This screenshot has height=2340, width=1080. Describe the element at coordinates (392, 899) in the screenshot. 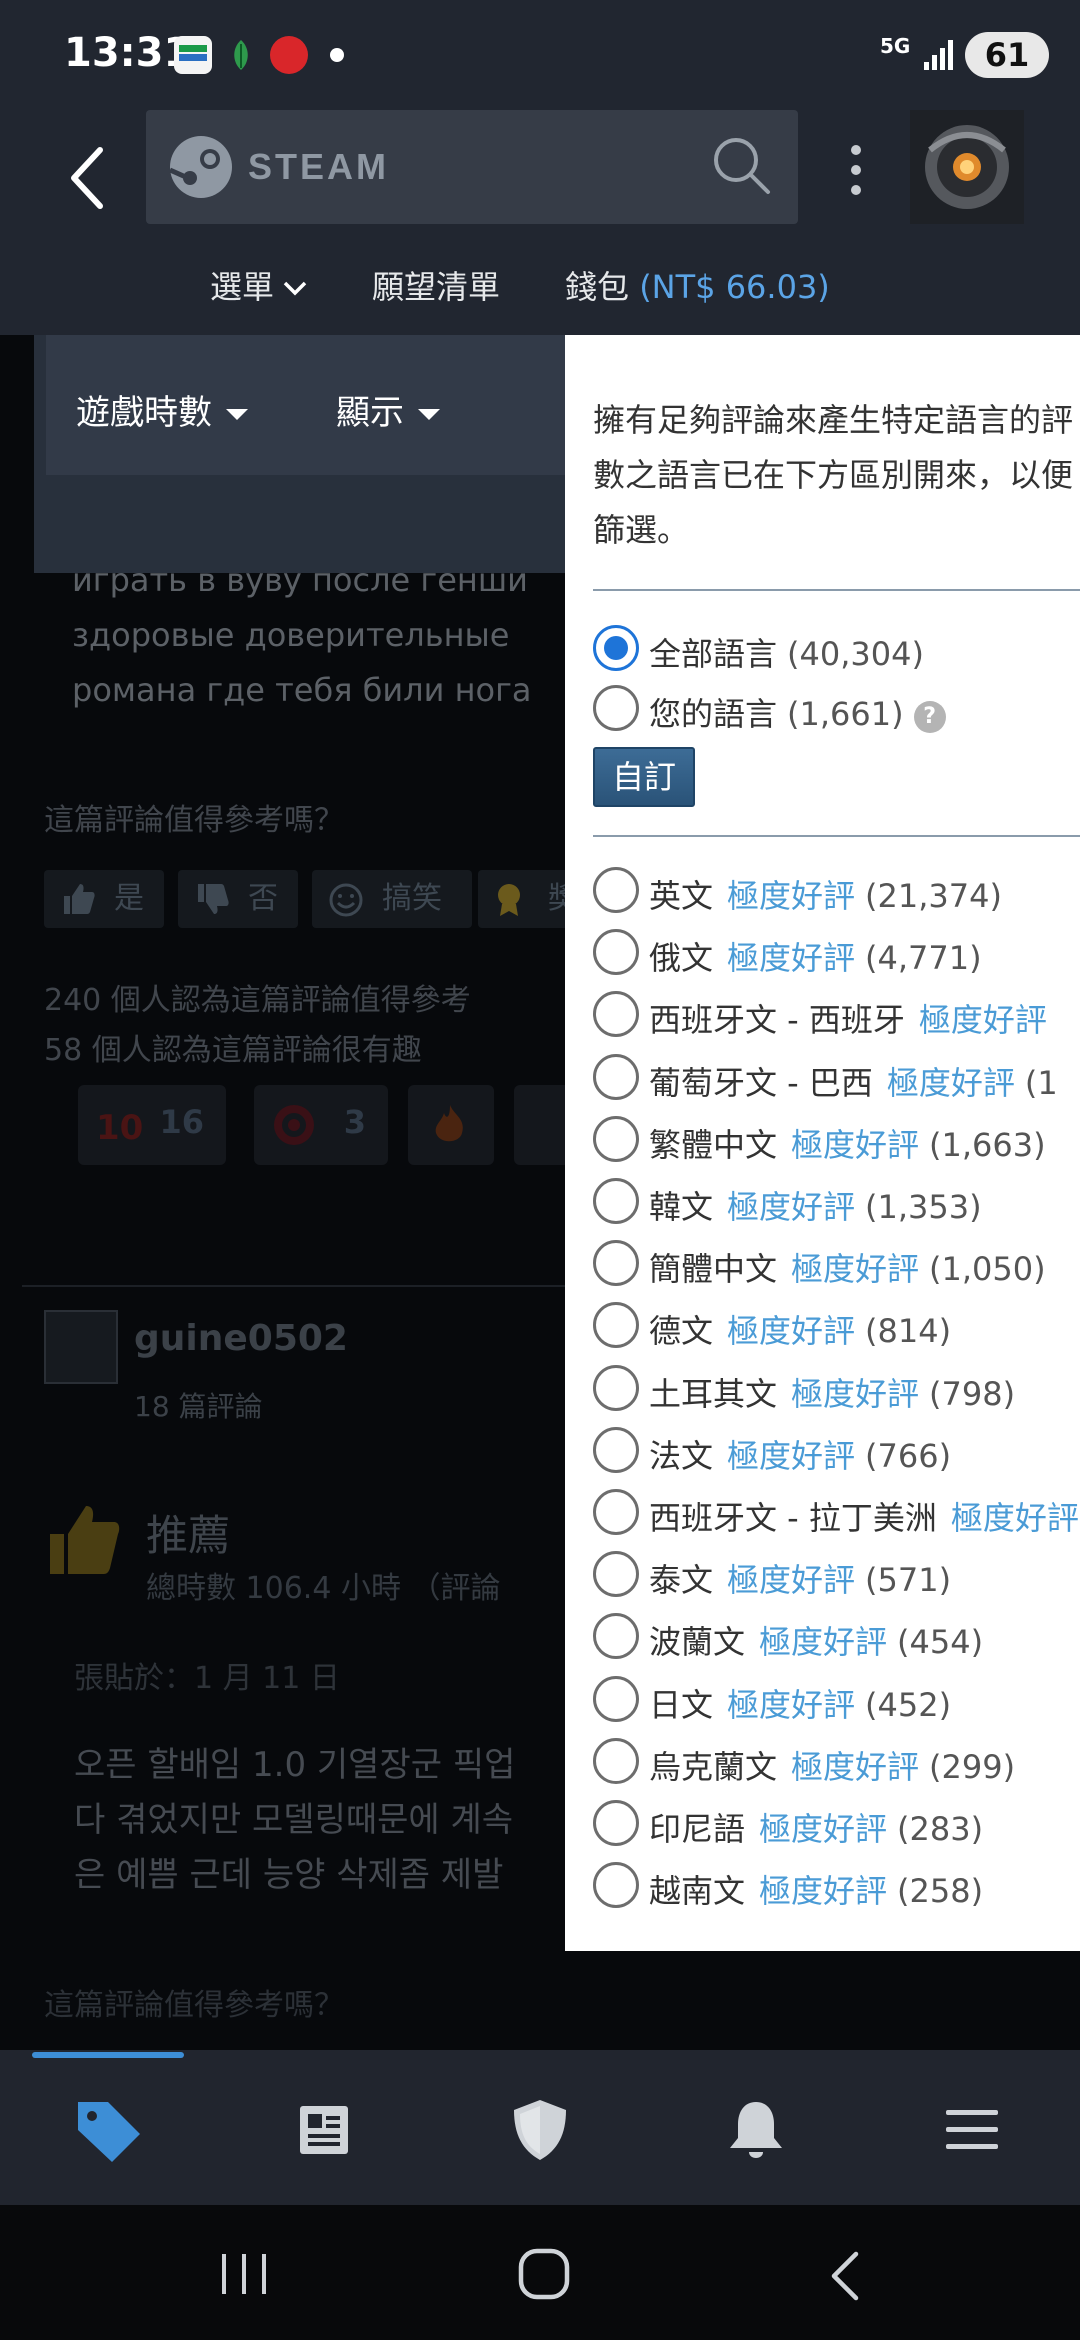

I see `vote-funny-button: 搞笑` at that location.